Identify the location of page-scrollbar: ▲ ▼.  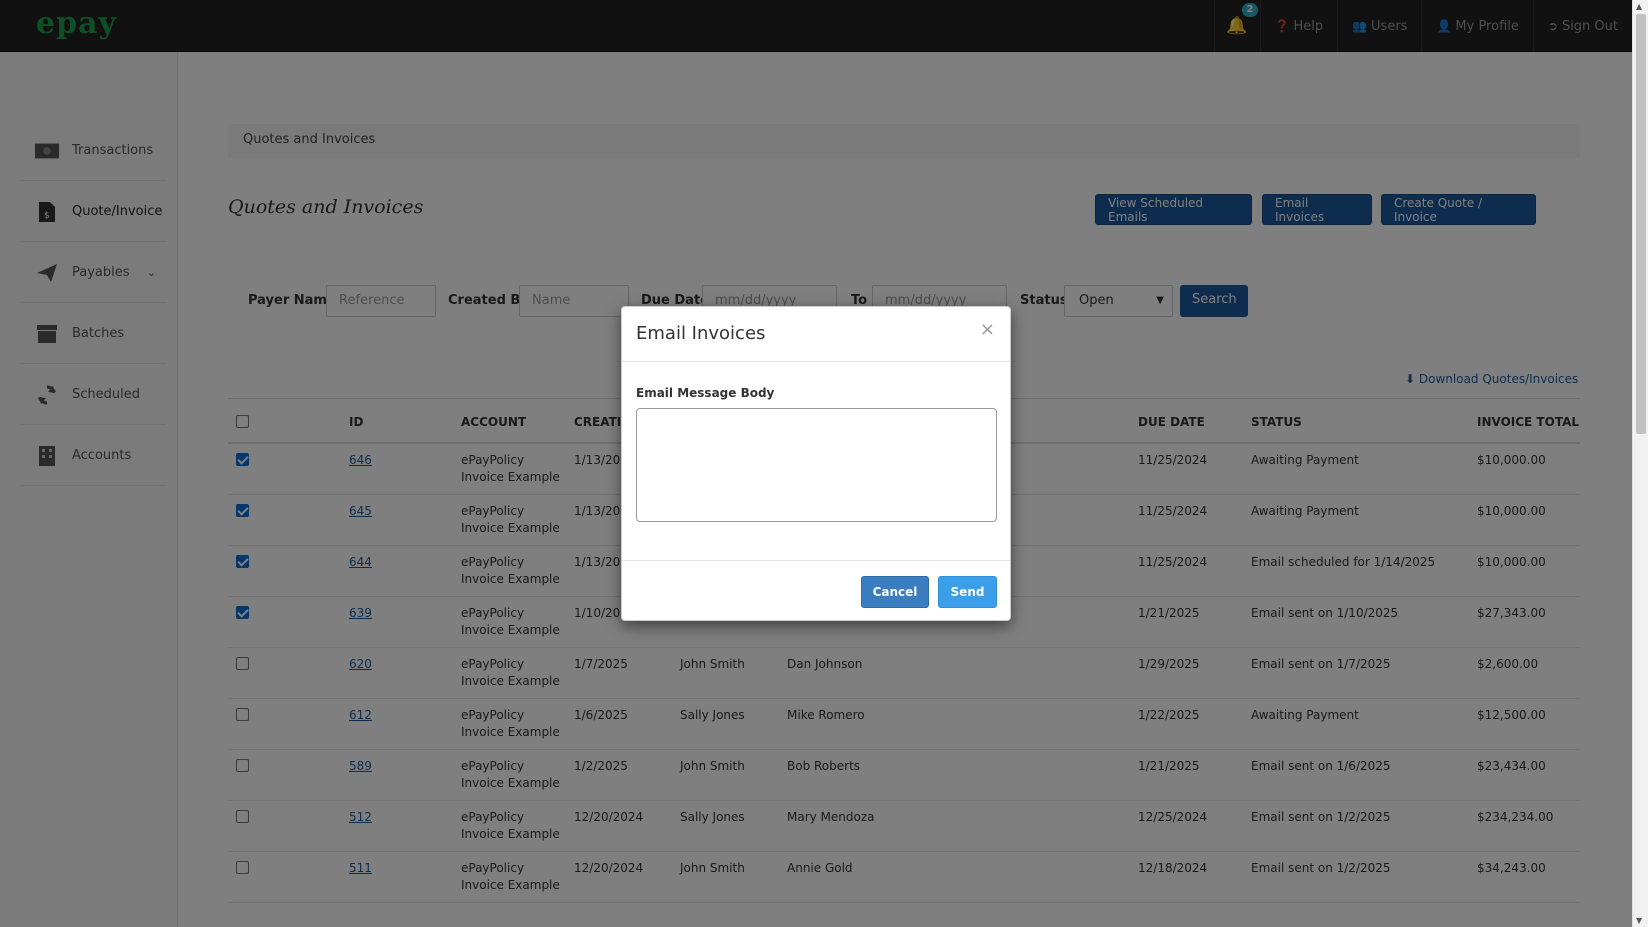
(1640, 463).